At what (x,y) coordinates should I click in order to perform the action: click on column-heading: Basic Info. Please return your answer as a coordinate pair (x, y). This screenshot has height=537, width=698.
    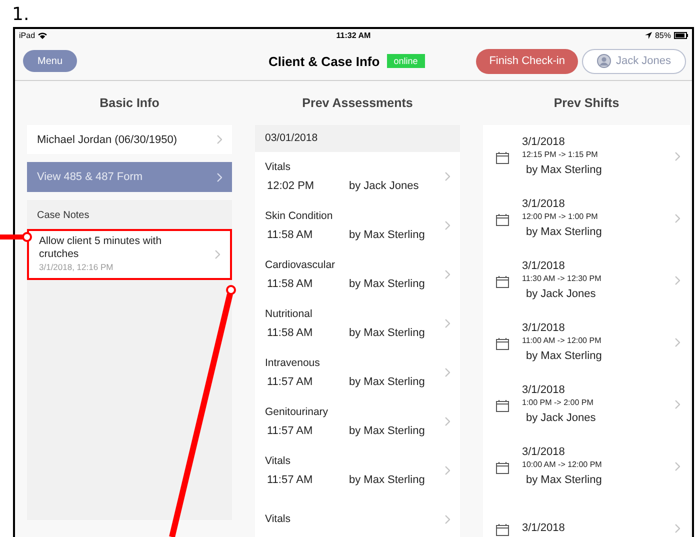
    Looking at the image, I should click on (129, 103).